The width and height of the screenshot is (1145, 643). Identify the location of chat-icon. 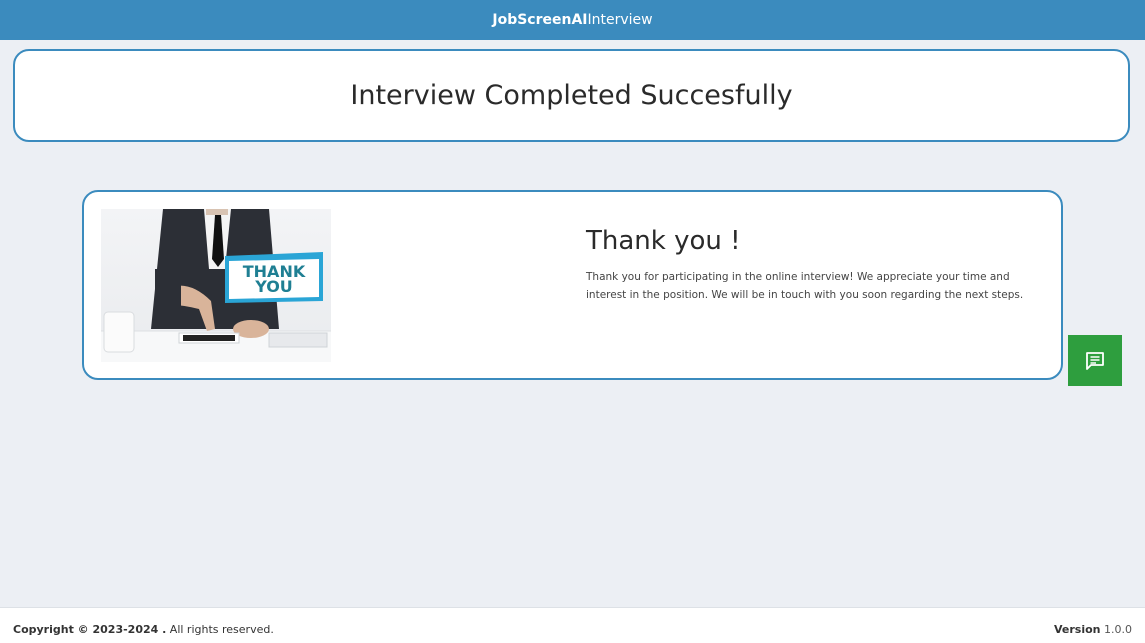
(1095, 360).